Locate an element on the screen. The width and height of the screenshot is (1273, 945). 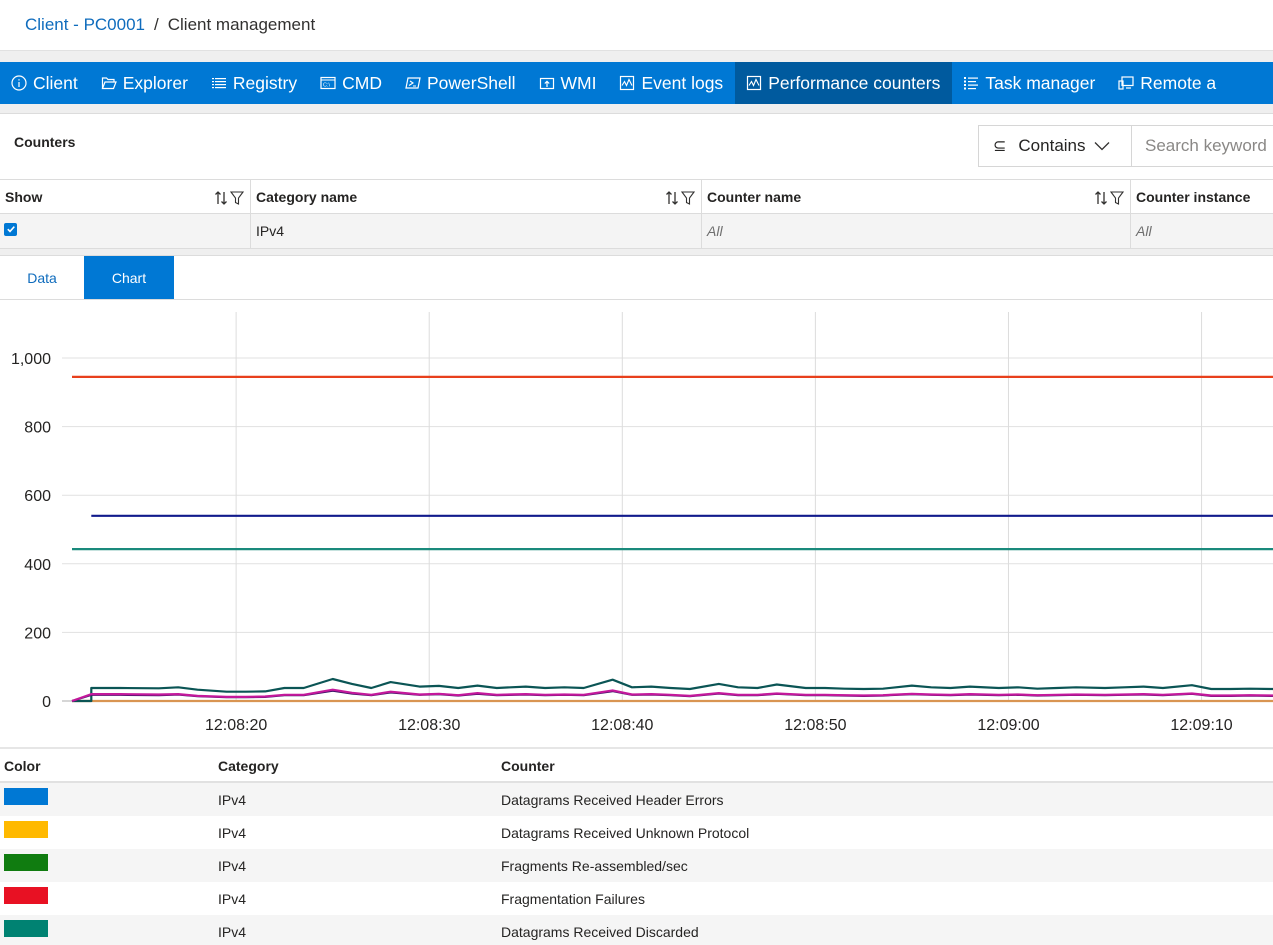
toolbar-item-label: Task manager is located at coordinates (1040, 82).